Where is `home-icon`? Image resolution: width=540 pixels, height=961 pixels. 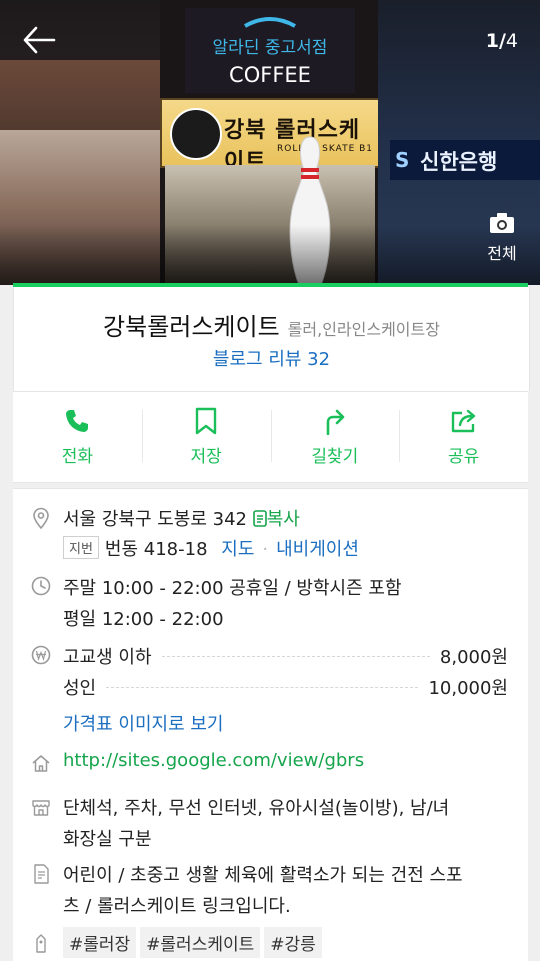
home-icon is located at coordinates (41, 763).